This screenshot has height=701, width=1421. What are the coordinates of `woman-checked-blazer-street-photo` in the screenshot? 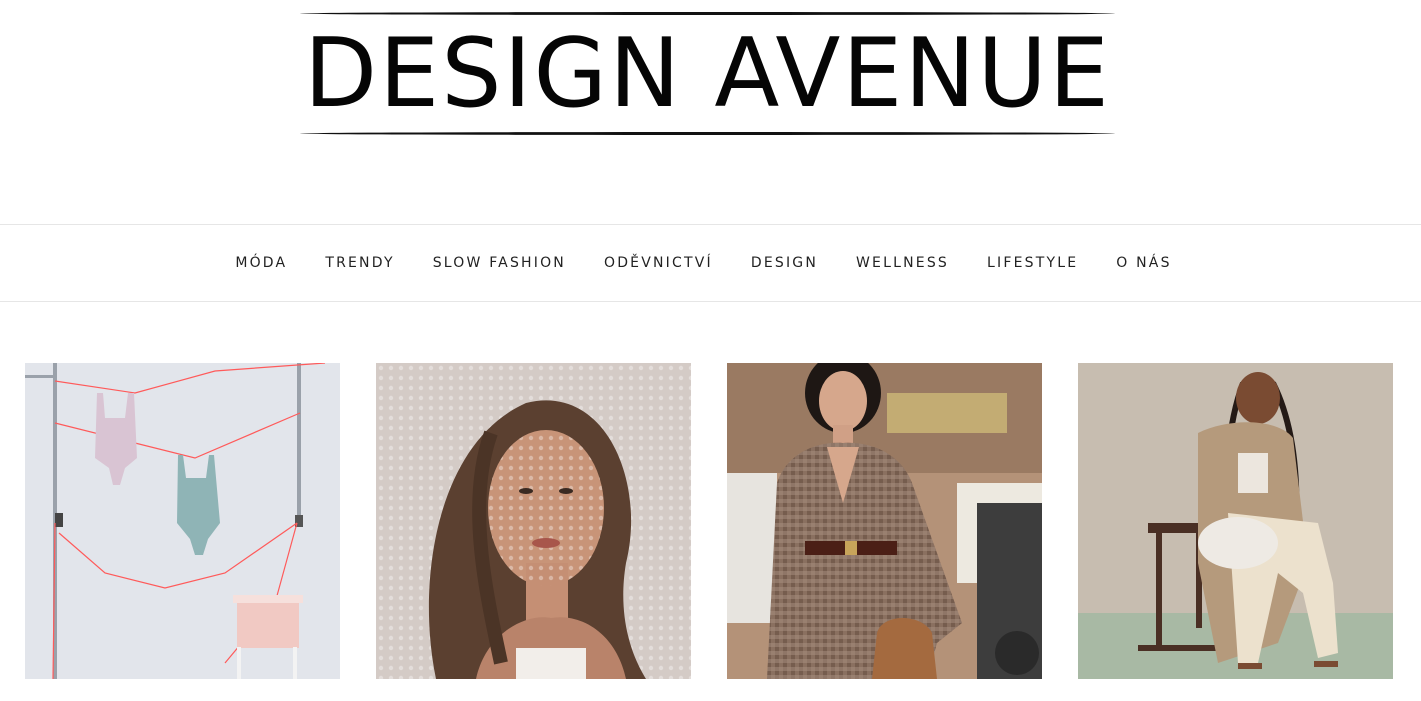 It's located at (884, 521).